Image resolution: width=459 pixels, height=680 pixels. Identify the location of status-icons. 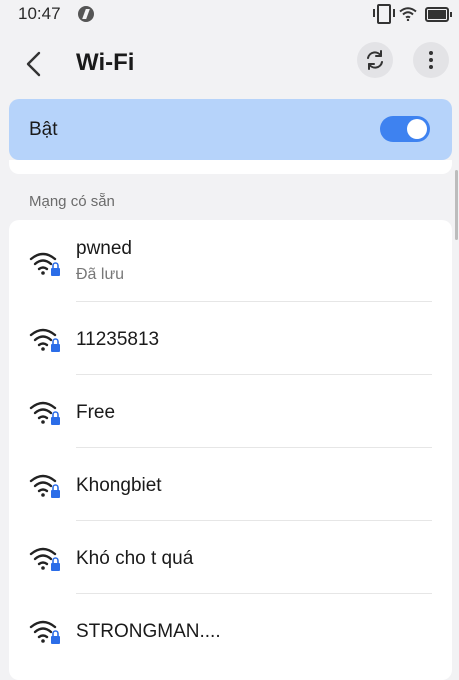
(412, 14).